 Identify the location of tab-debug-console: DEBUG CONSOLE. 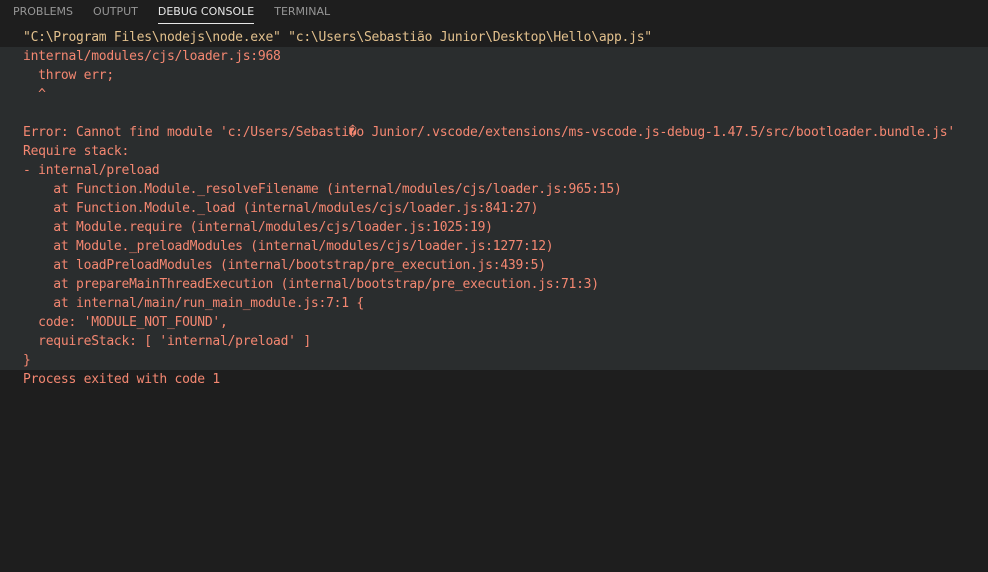
(206, 12).